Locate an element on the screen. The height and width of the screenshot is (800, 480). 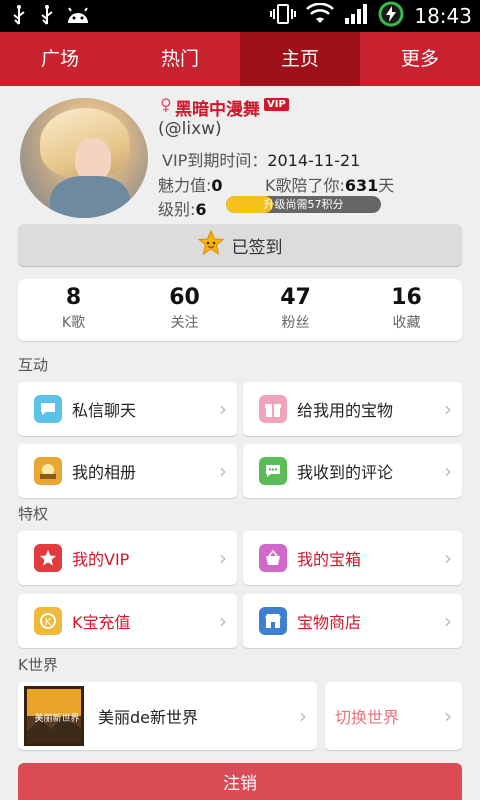
world-name: 美丽de新世界 is located at coordinates (148, 717).